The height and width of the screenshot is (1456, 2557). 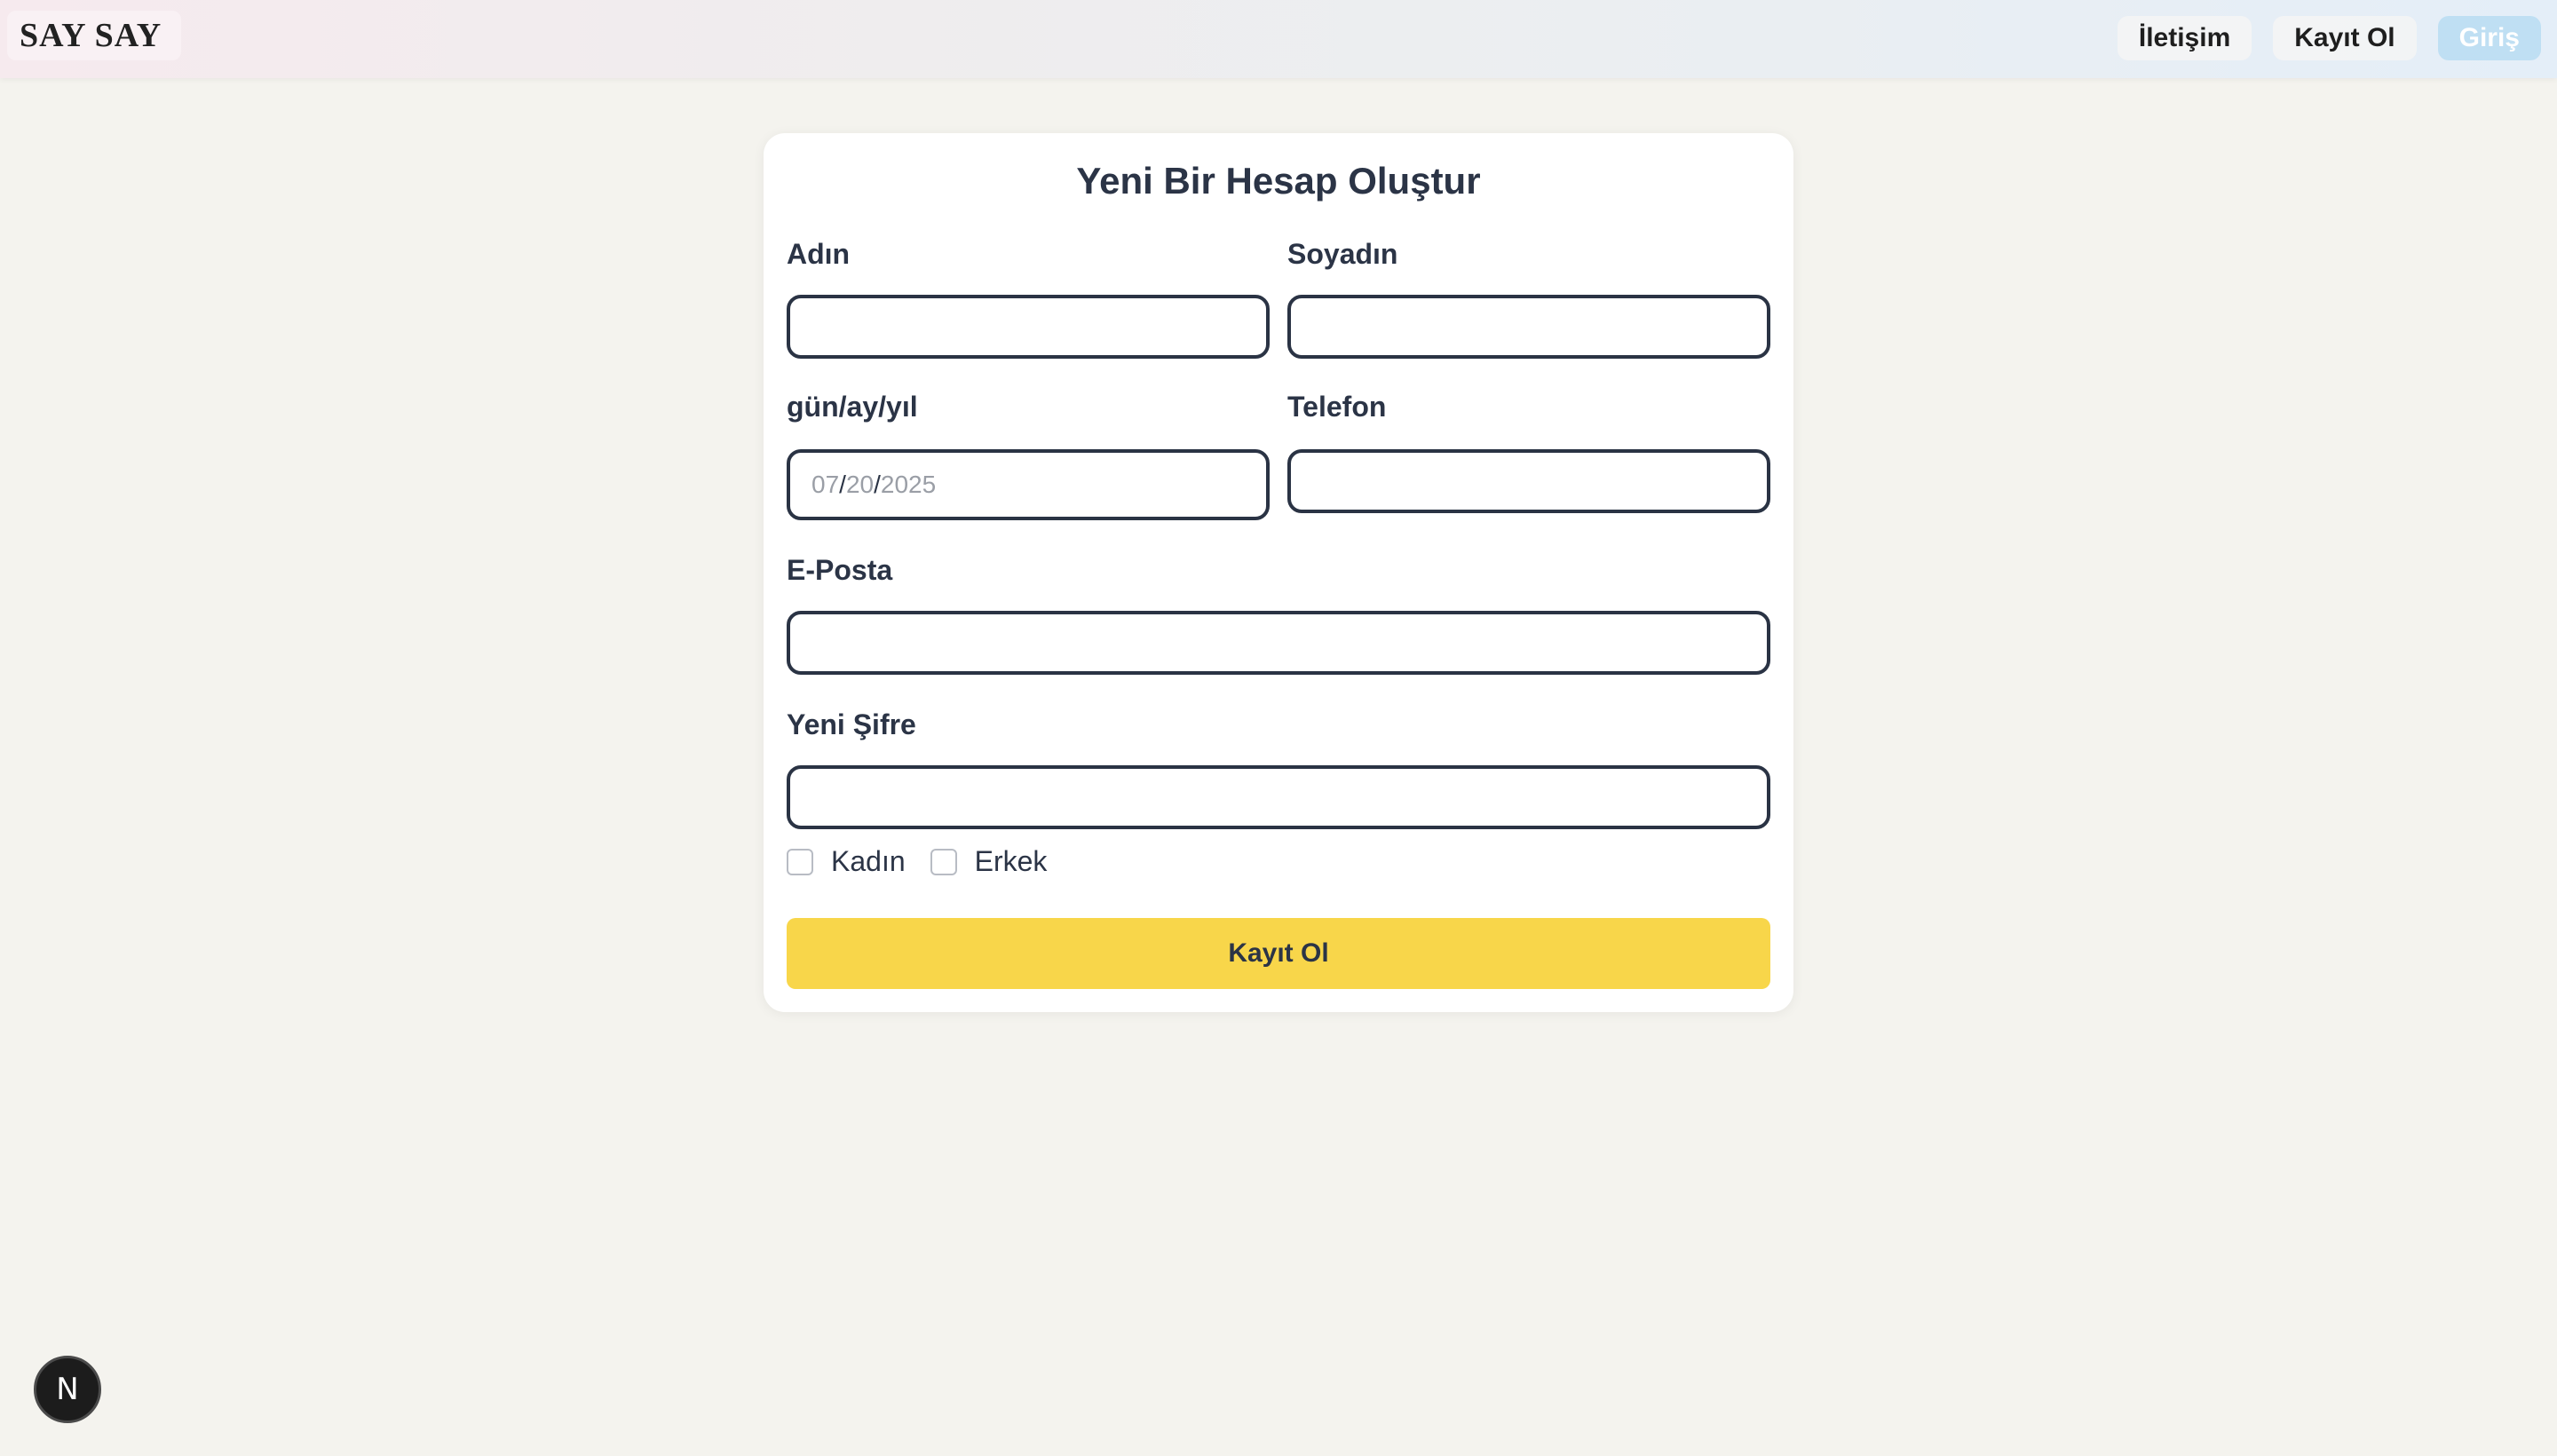 What do you see at coordinates (1528, 327) in the screenshot?
I see `last-name-input` at bounding box center [1528, 327].